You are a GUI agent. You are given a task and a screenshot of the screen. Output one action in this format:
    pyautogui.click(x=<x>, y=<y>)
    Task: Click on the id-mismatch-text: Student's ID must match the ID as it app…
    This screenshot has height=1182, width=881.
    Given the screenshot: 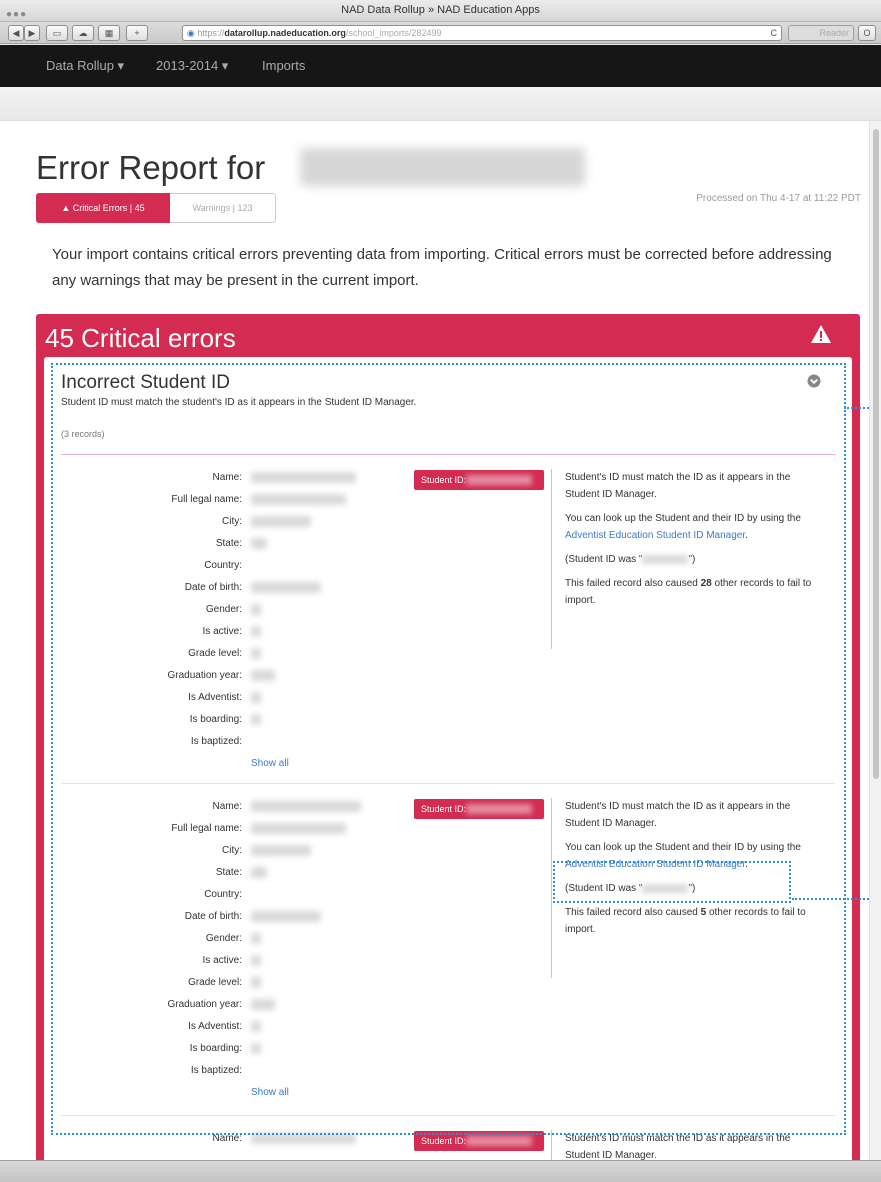 What is the action you would take?
    pyautogui.click(x=678, y=1147)
    